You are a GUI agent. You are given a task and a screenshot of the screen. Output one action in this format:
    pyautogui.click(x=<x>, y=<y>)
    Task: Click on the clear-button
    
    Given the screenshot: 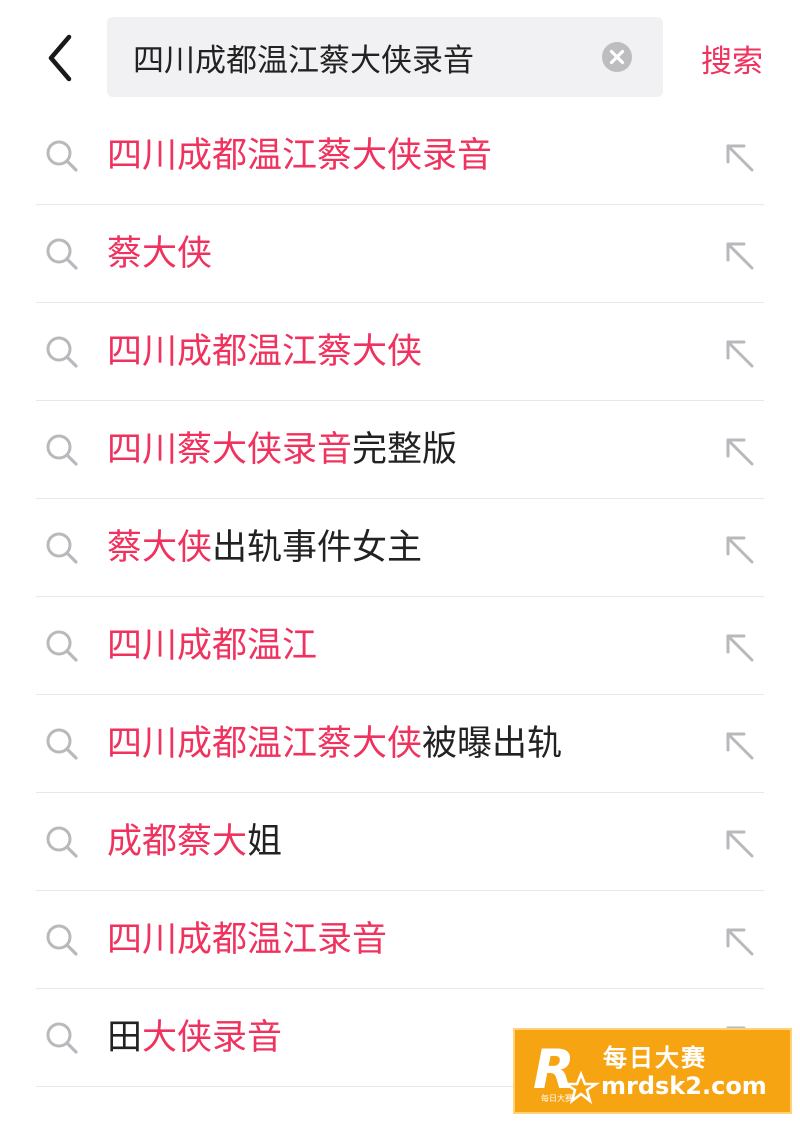 What is the action you would take?
    pyautogui.click(x=617, y=57)
    